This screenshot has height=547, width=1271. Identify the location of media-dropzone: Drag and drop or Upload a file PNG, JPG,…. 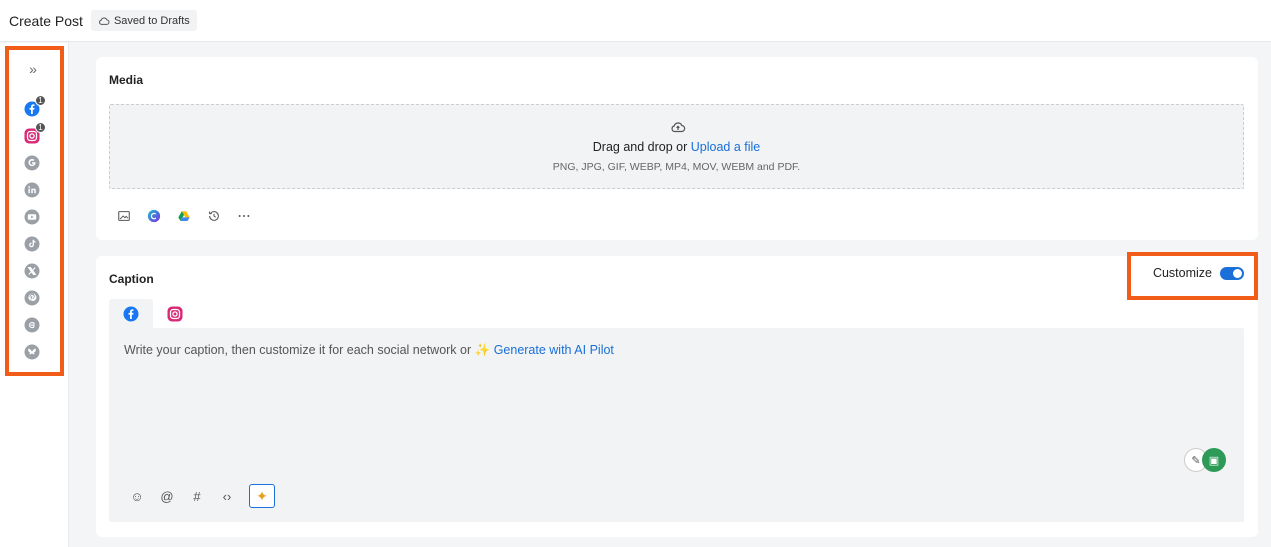
(676, 146).